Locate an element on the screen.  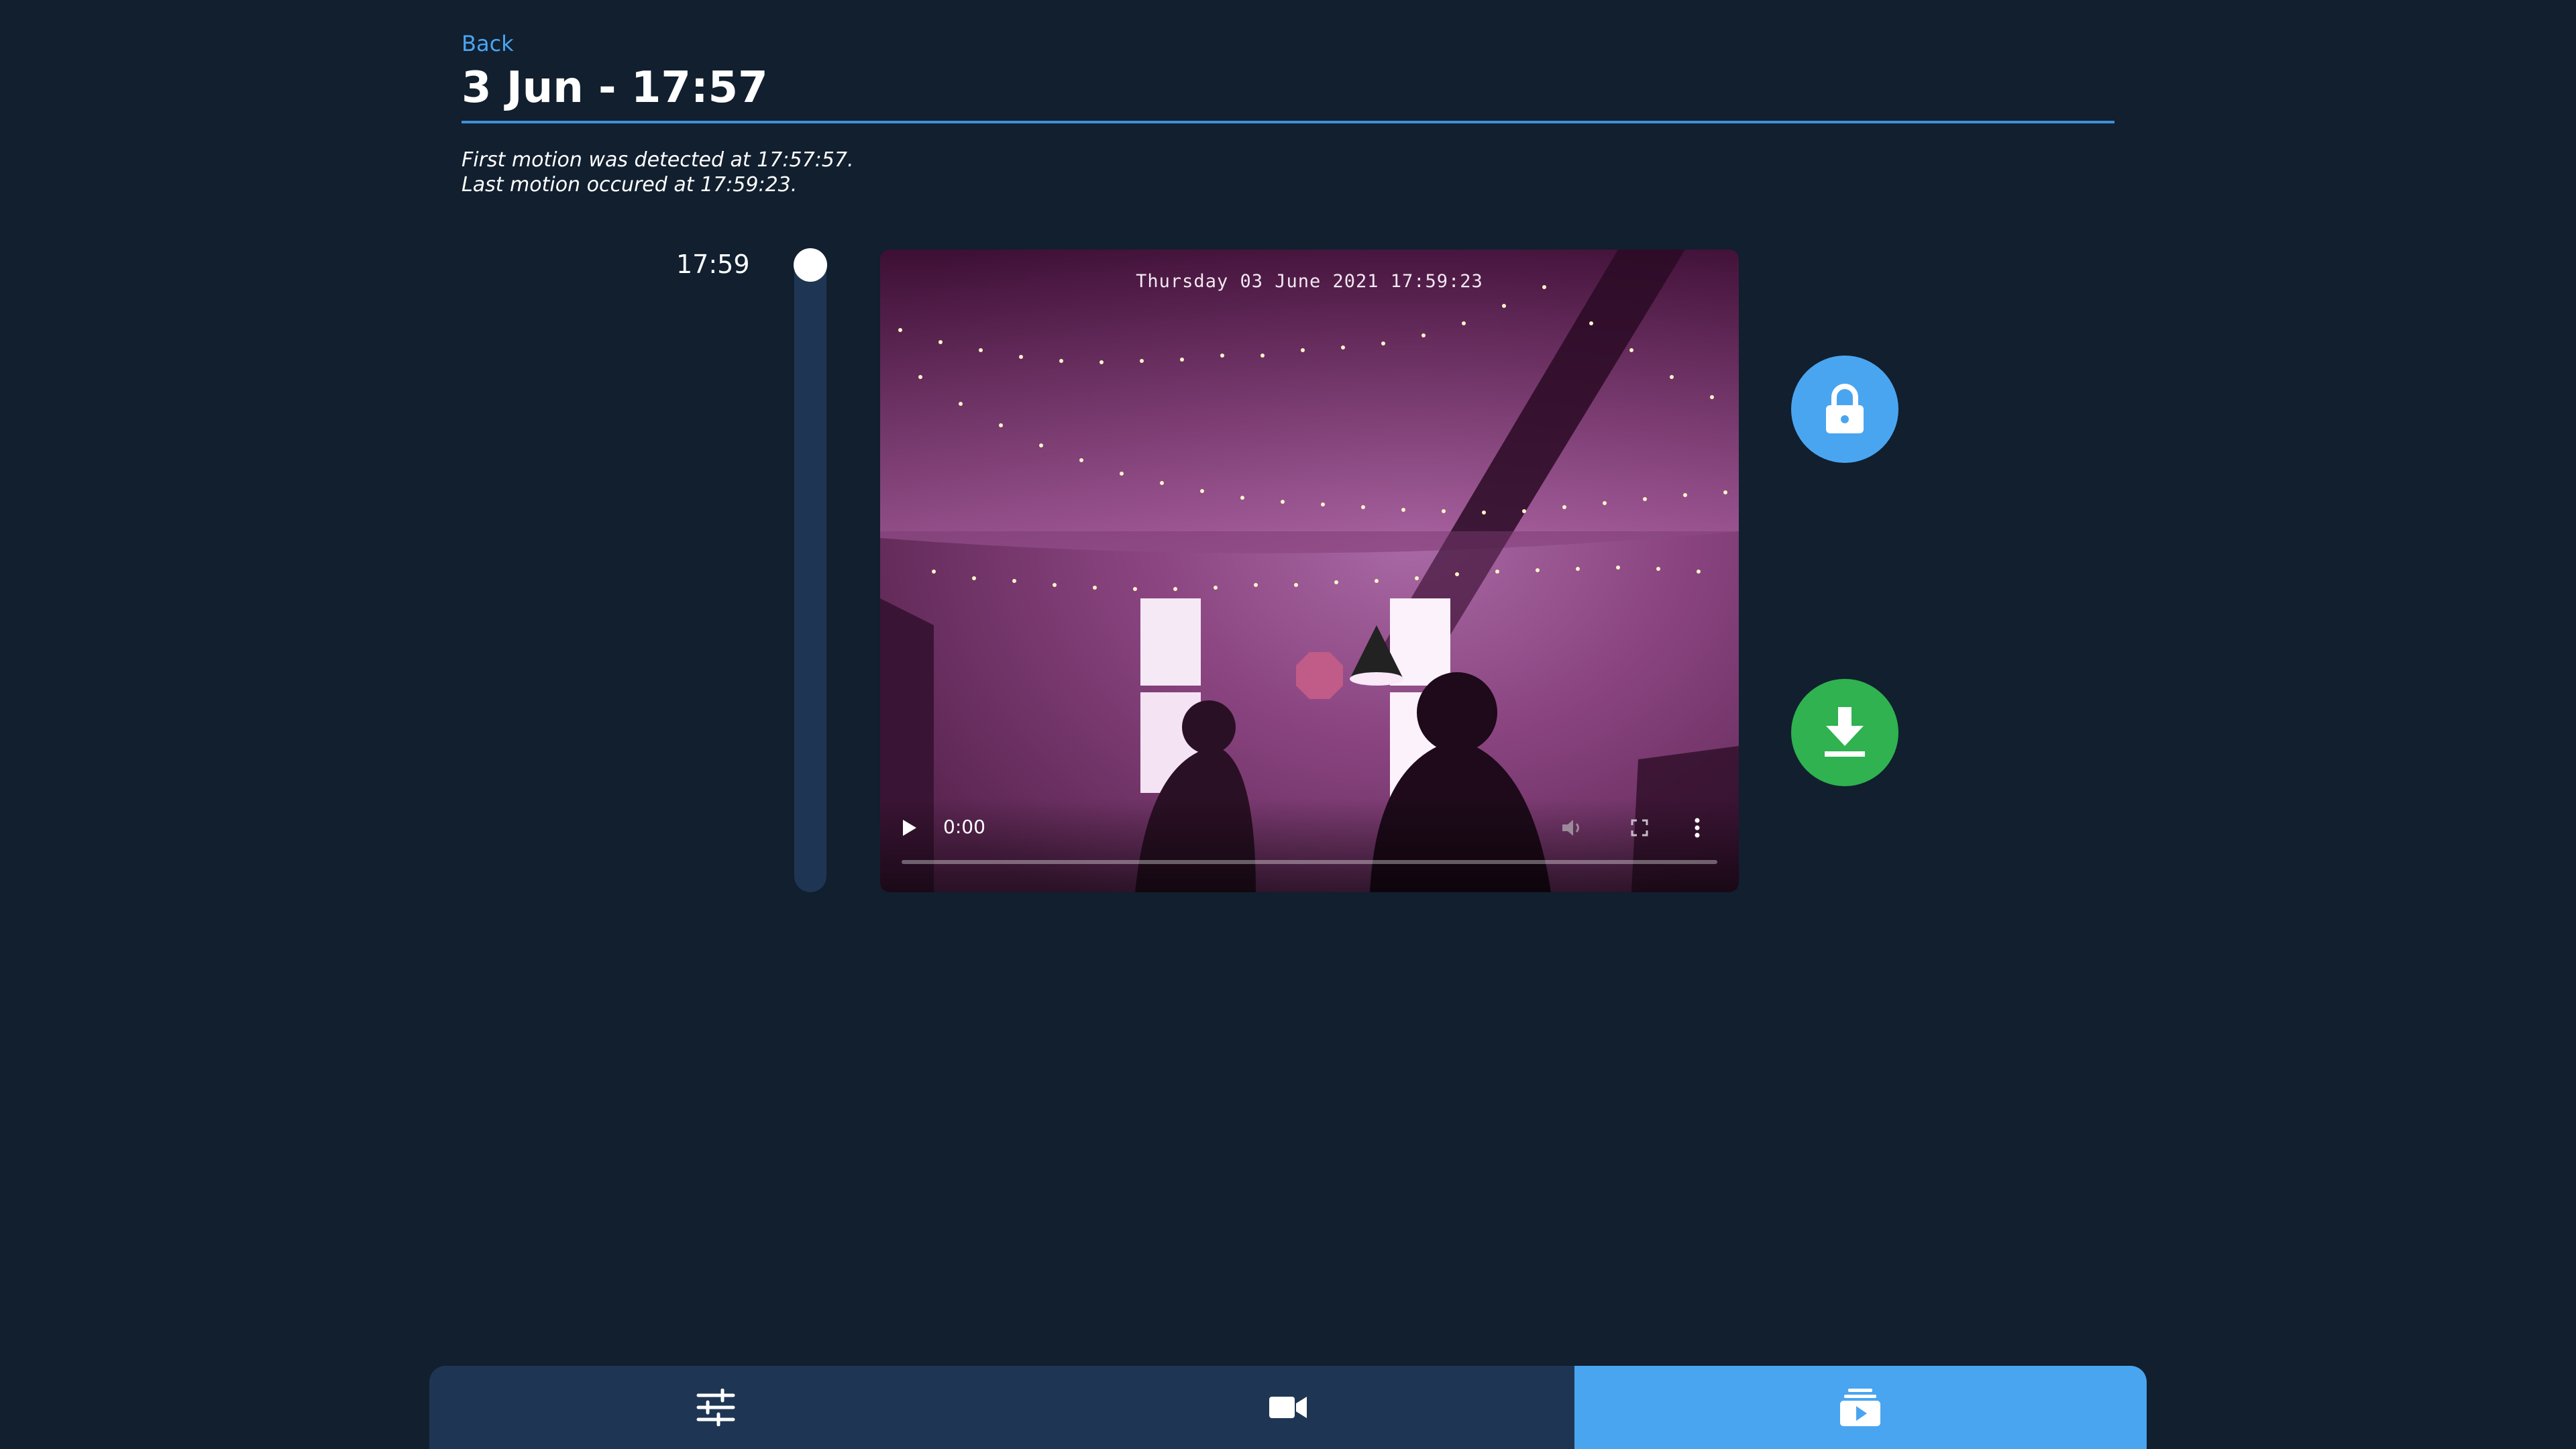
more-vertical-icon is located at coordinates (1697, 828).